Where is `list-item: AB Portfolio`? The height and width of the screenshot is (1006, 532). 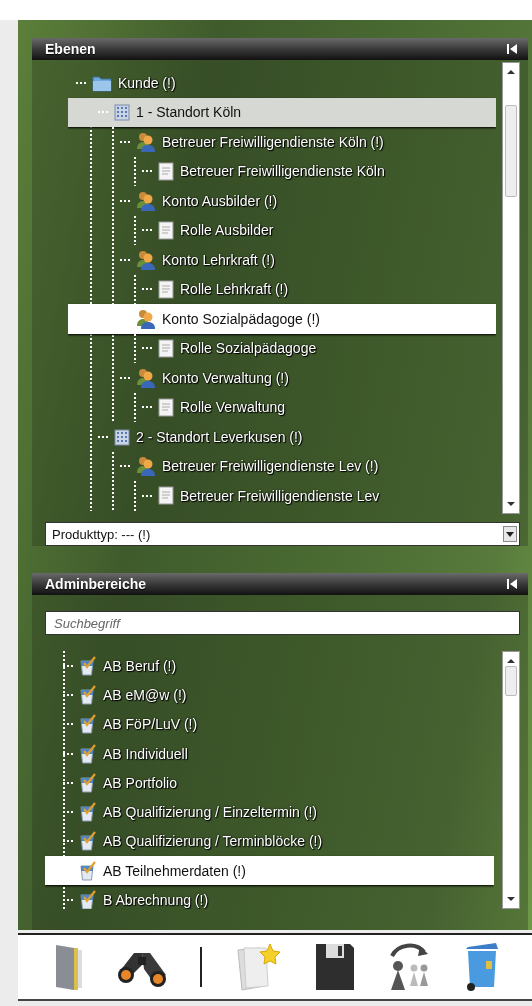
list-item: AB Portfolio is located at coordinates (269, 783).